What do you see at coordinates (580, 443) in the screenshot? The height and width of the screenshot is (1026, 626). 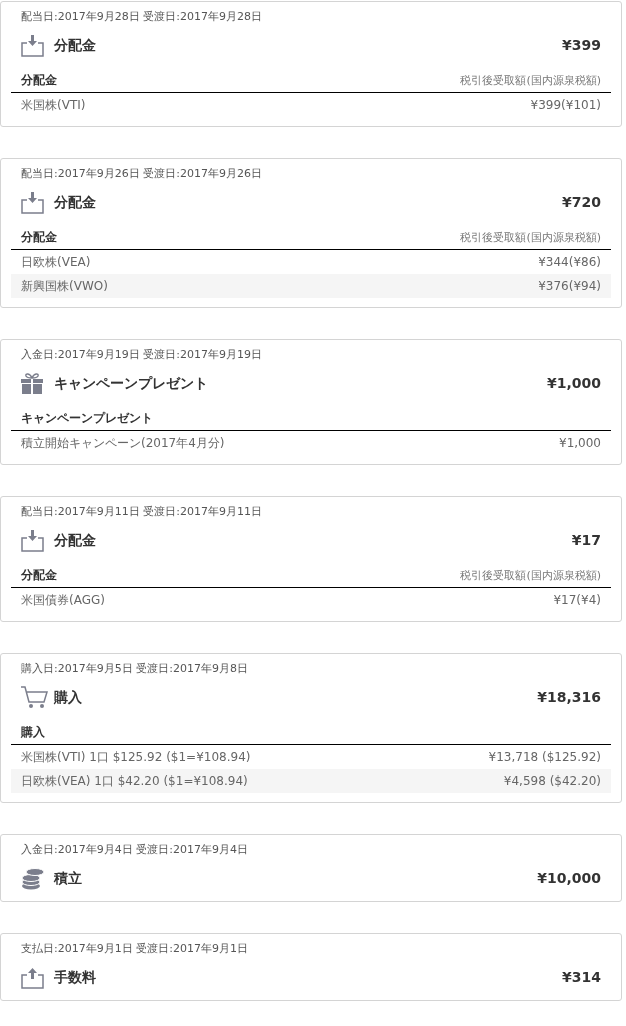 I see `holding-value: ¥1,000` at bounding box center [580, 443].